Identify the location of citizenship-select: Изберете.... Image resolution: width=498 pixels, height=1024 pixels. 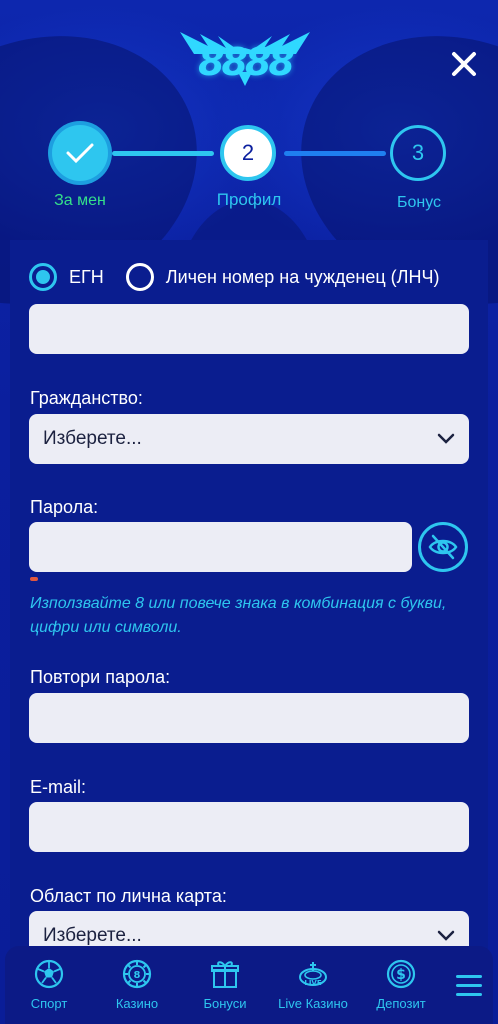
(249, 439).